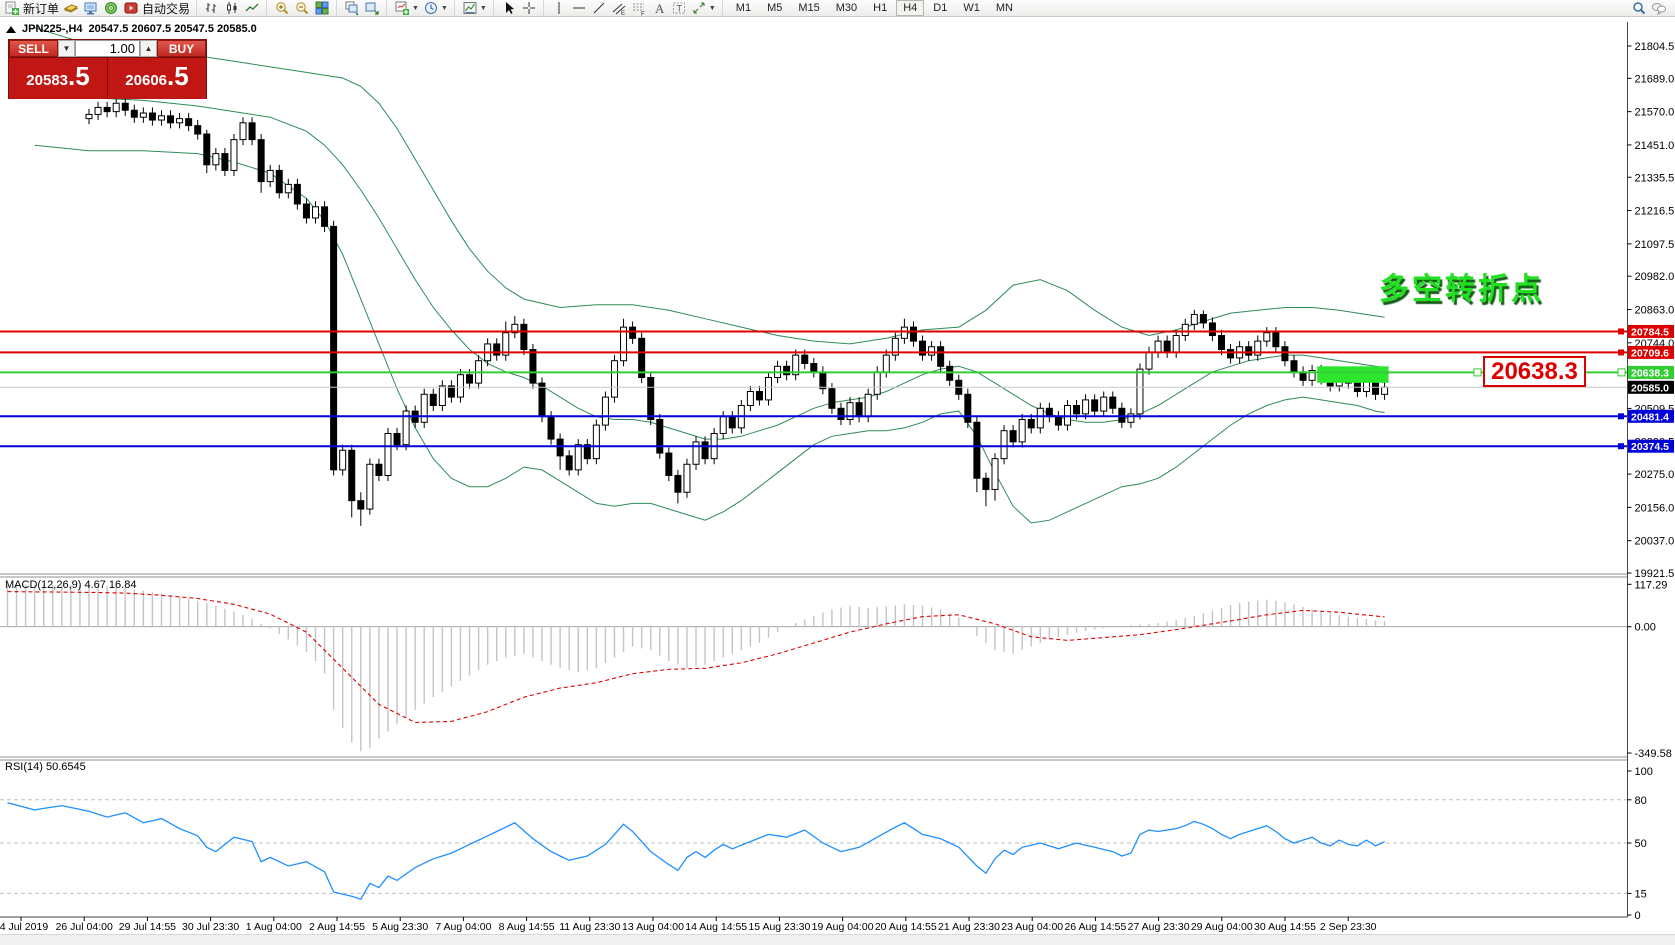 This screenshot has height=945, width=1675. I want to click on tile-windows-icon, so click(322, 8).